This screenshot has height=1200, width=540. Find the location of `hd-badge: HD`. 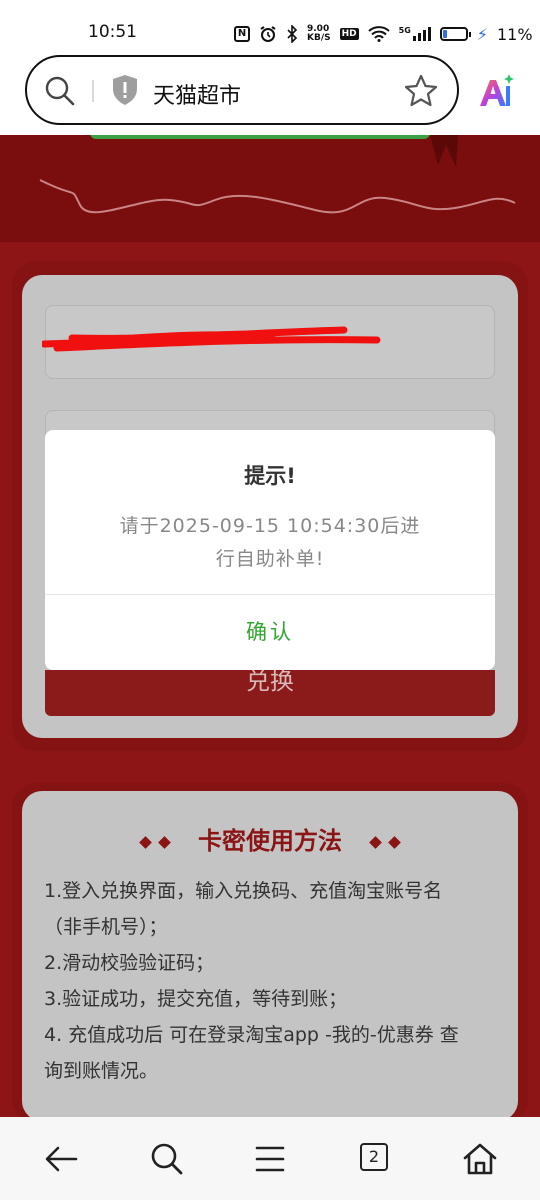

hd-badge: HD is located at coordinates (349, 34).